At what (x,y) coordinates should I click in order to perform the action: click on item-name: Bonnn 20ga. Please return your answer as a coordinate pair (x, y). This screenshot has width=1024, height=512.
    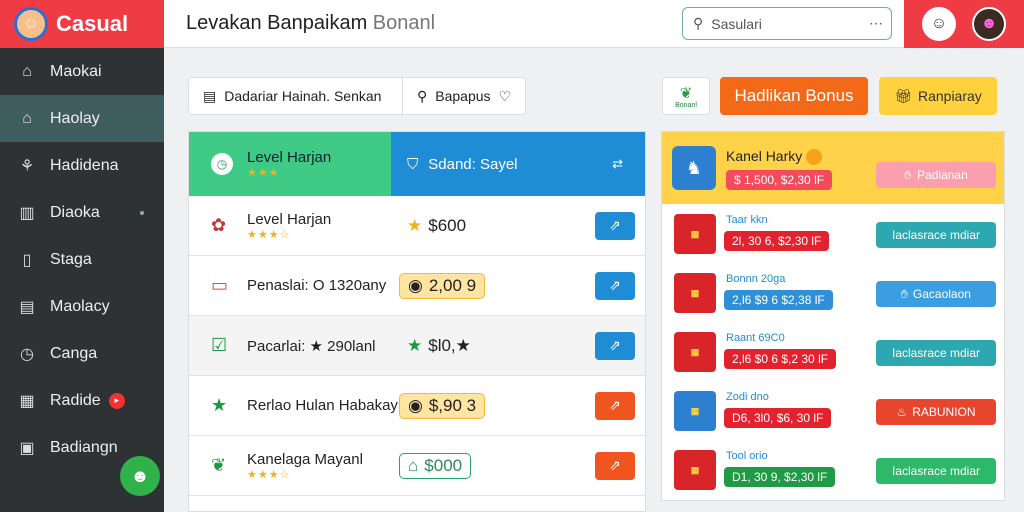
    Looking at the image, I should click on (756, 279).